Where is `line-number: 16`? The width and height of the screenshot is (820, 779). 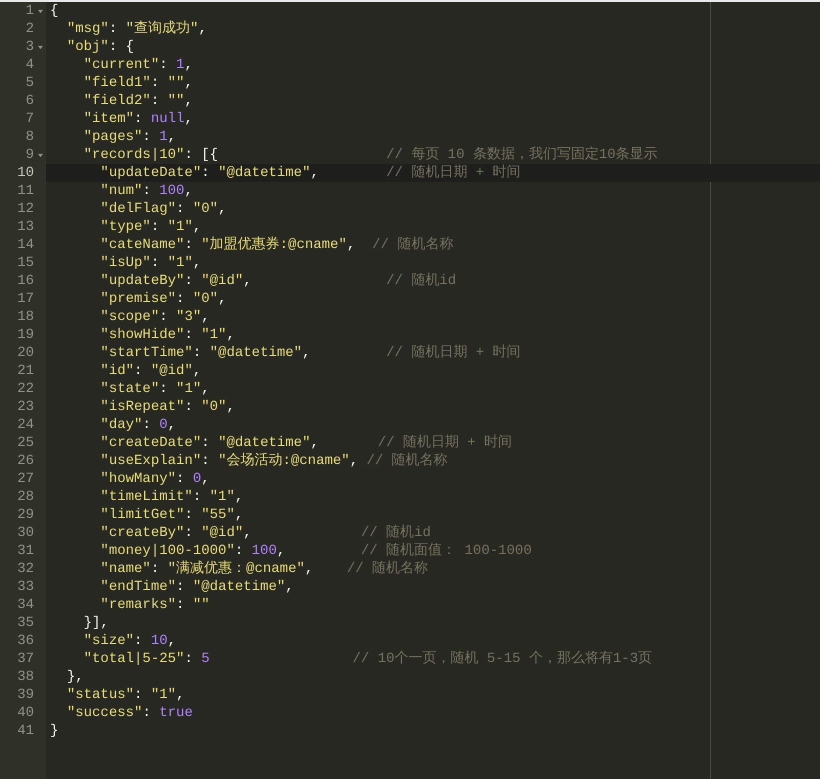 line-number: 16 is located at coordinates (25, 281).